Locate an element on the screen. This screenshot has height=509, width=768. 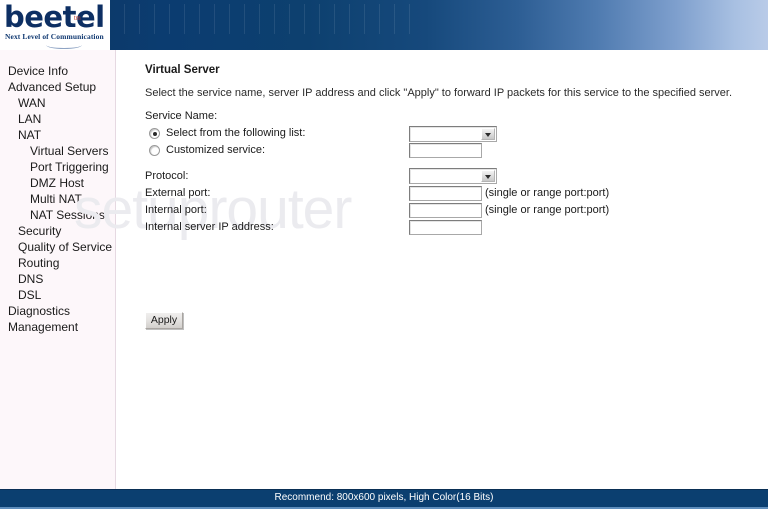
external-port-label: External port: is located at coordinates (178, 193).